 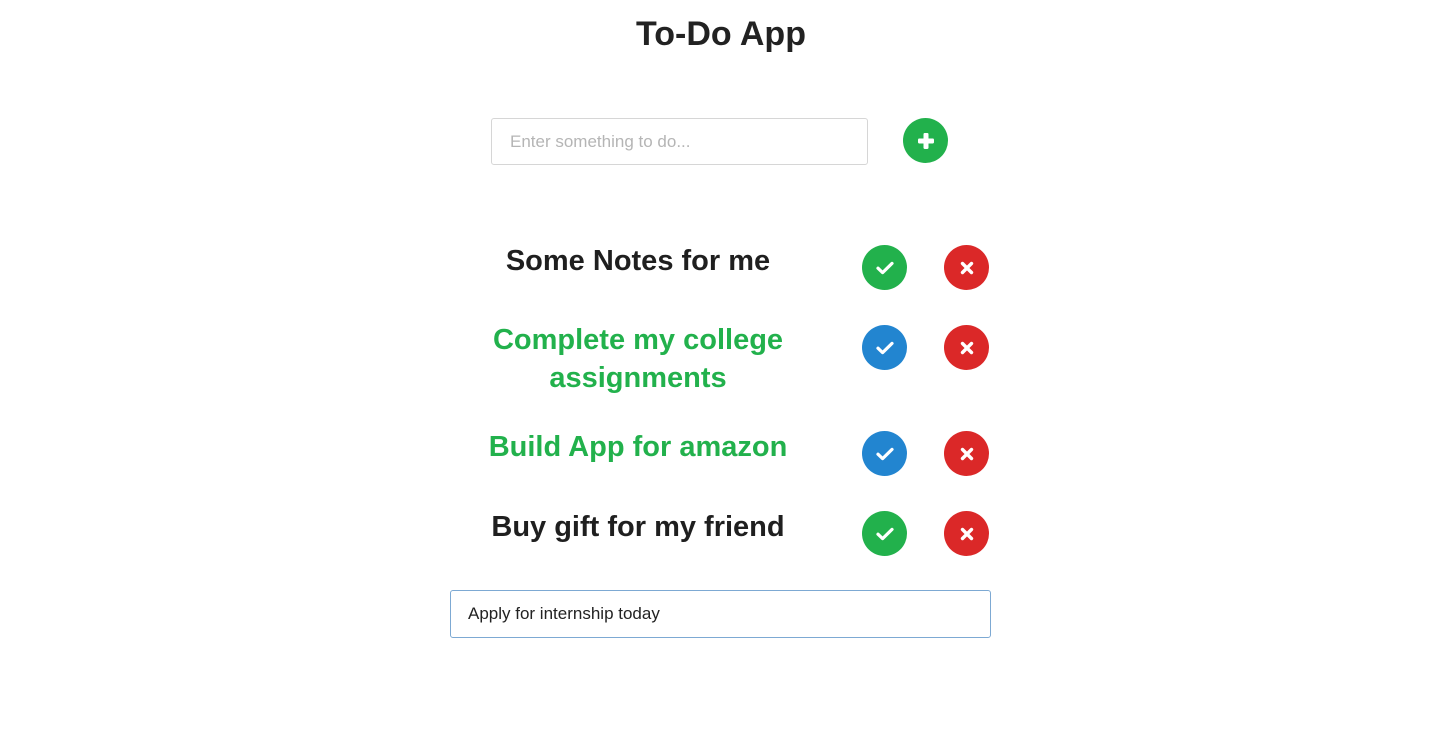 What do you see at coordinates (721, 34) in the screenshot?
I see `page-title: To-Do App` at bounding box center [721, 34].